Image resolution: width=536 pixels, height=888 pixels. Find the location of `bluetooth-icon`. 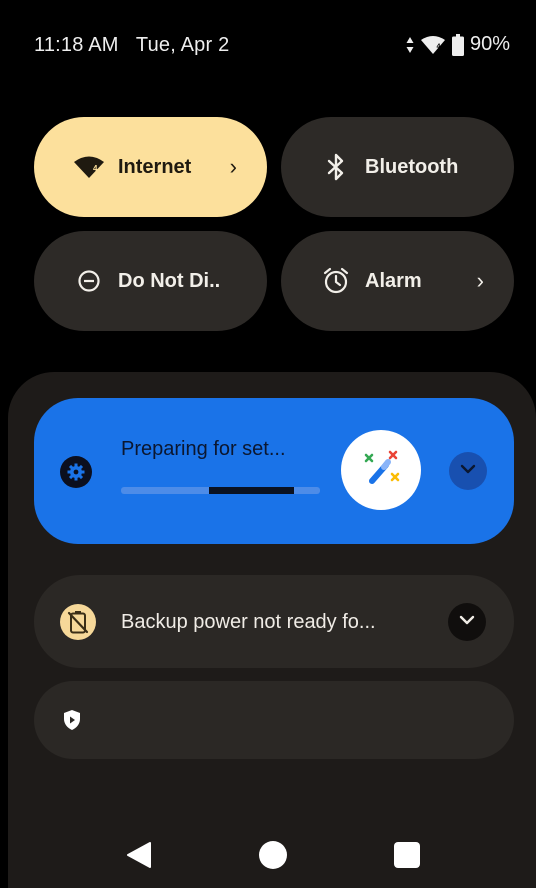

bluetooth-icon is located at coordinates (336, 167).